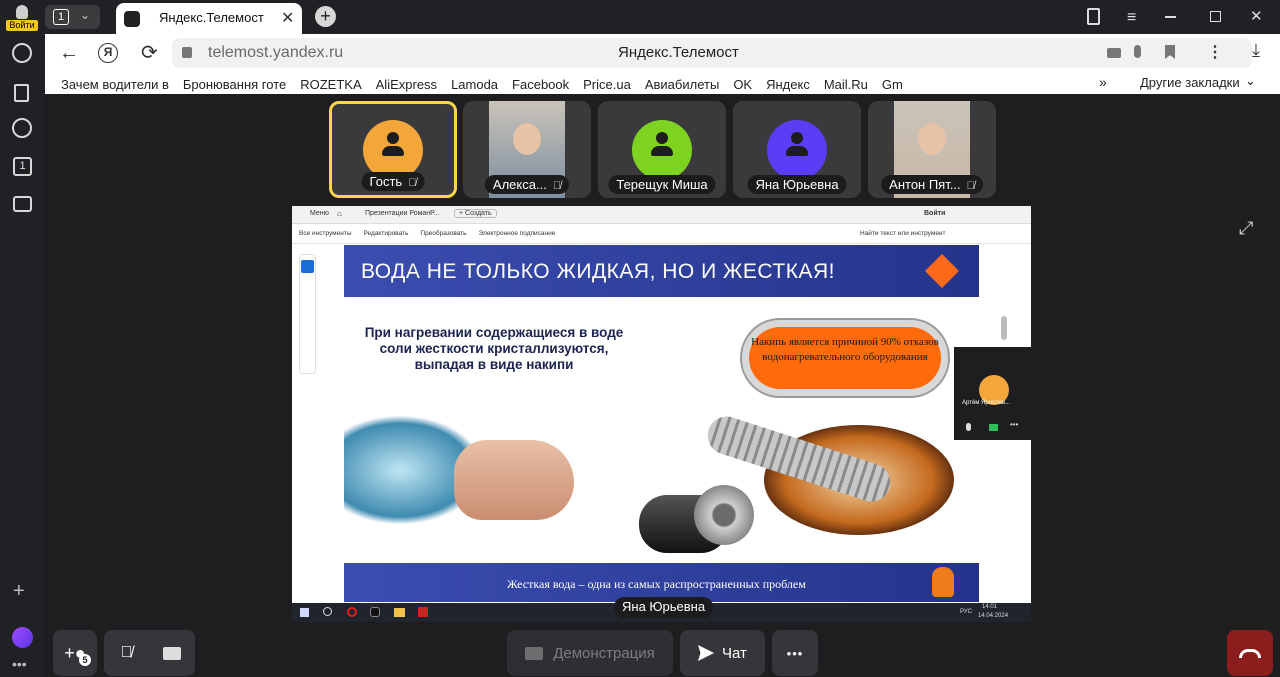  Describe the element at coordinates (1170, 52) in the screenshot. I see `bookmark-icon` at that location.